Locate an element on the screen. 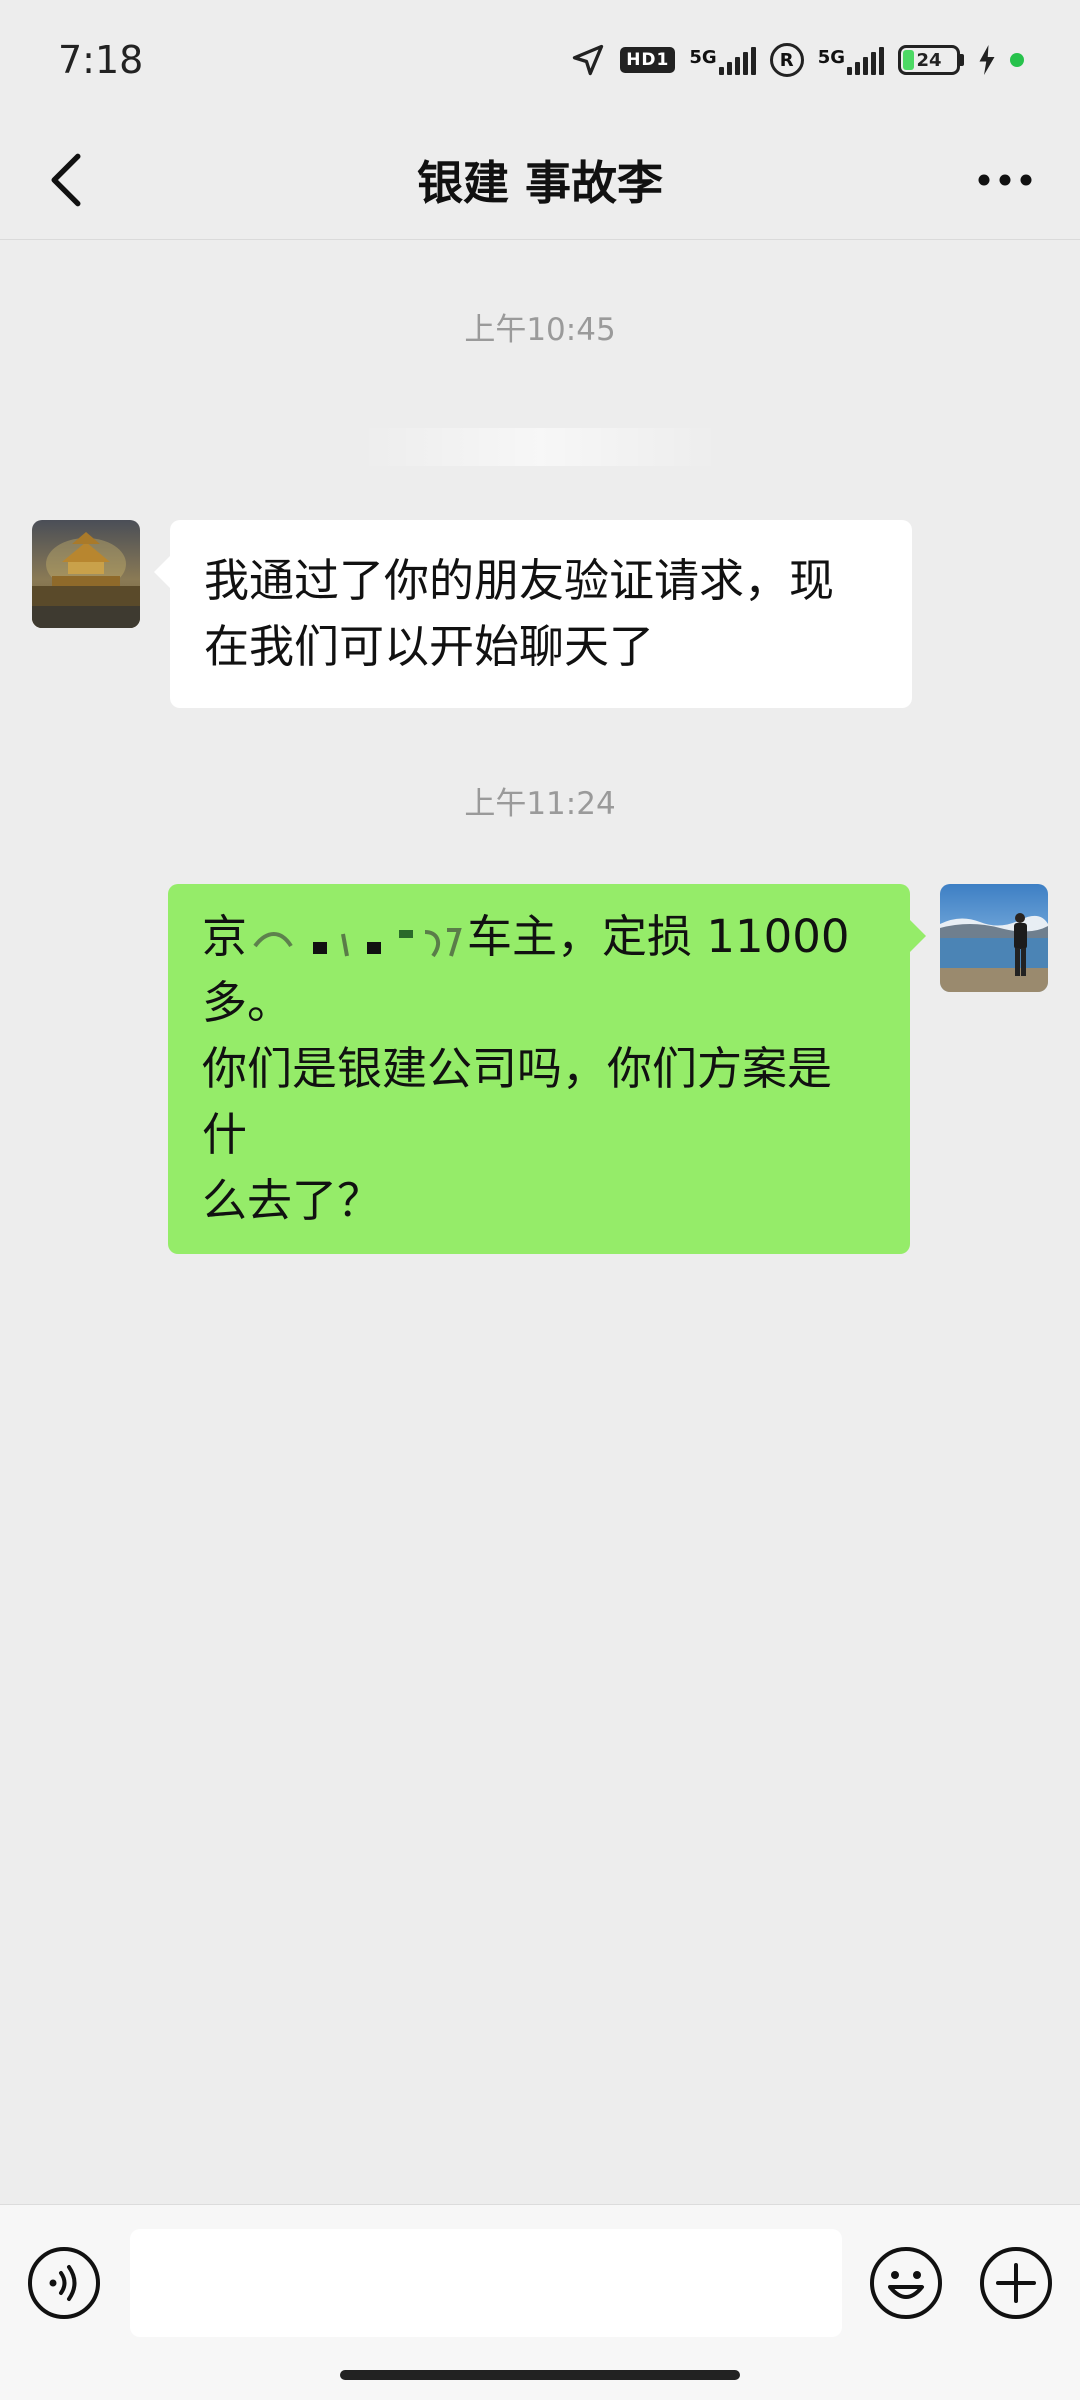 This screenshot has height=2400, width=1080. voice-icon is located at coordinates (64, 2283).